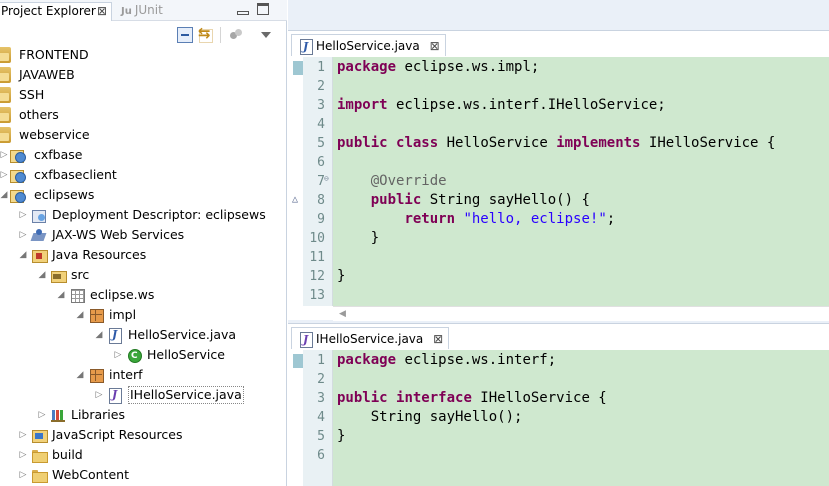 This screenshot has height=486, width=829. Describe the element at coordinates (317, 238) in the screenshot. I see `line-number: 10` at that location.